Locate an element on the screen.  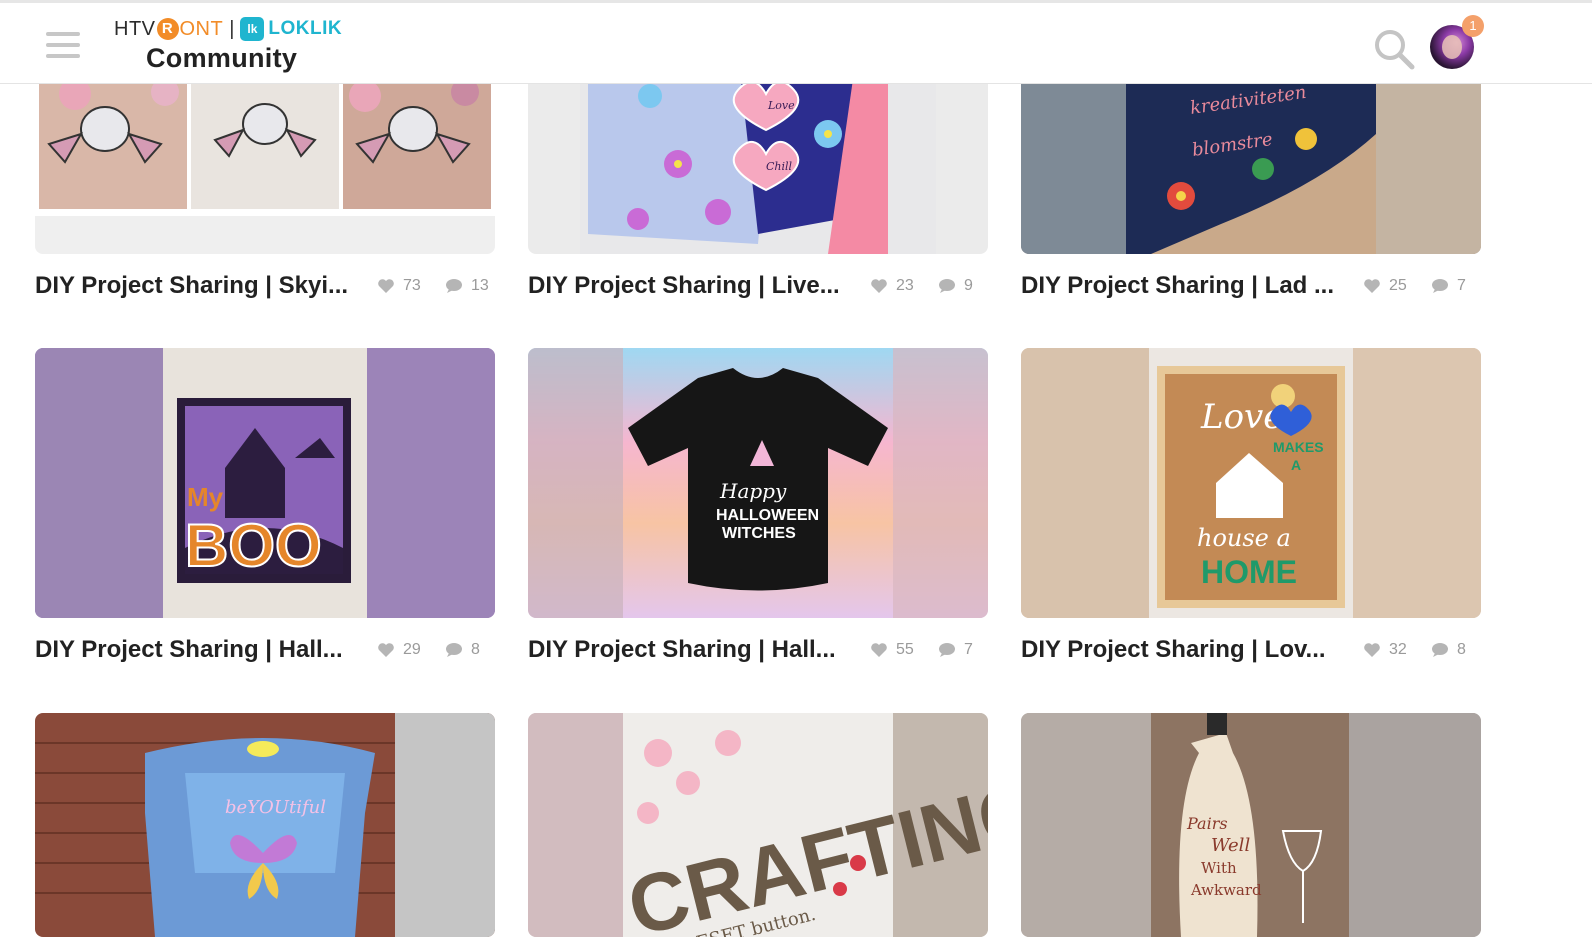
post-thumbnail: Pairs Well With Awkward is located at coordinates (1251, 825).